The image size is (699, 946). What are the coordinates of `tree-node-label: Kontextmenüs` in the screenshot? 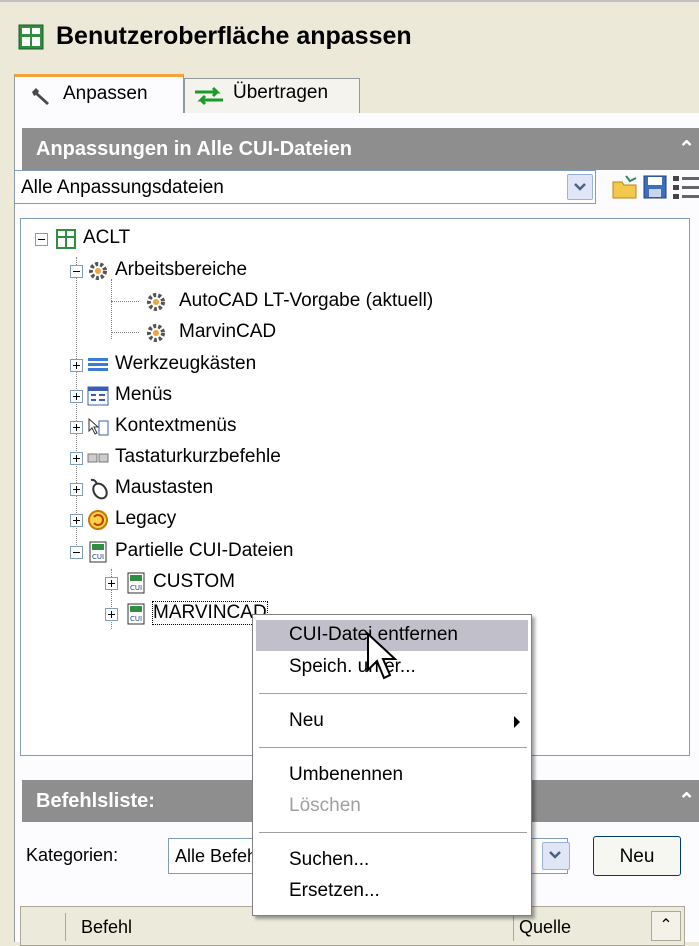 It's located at (176, 425).